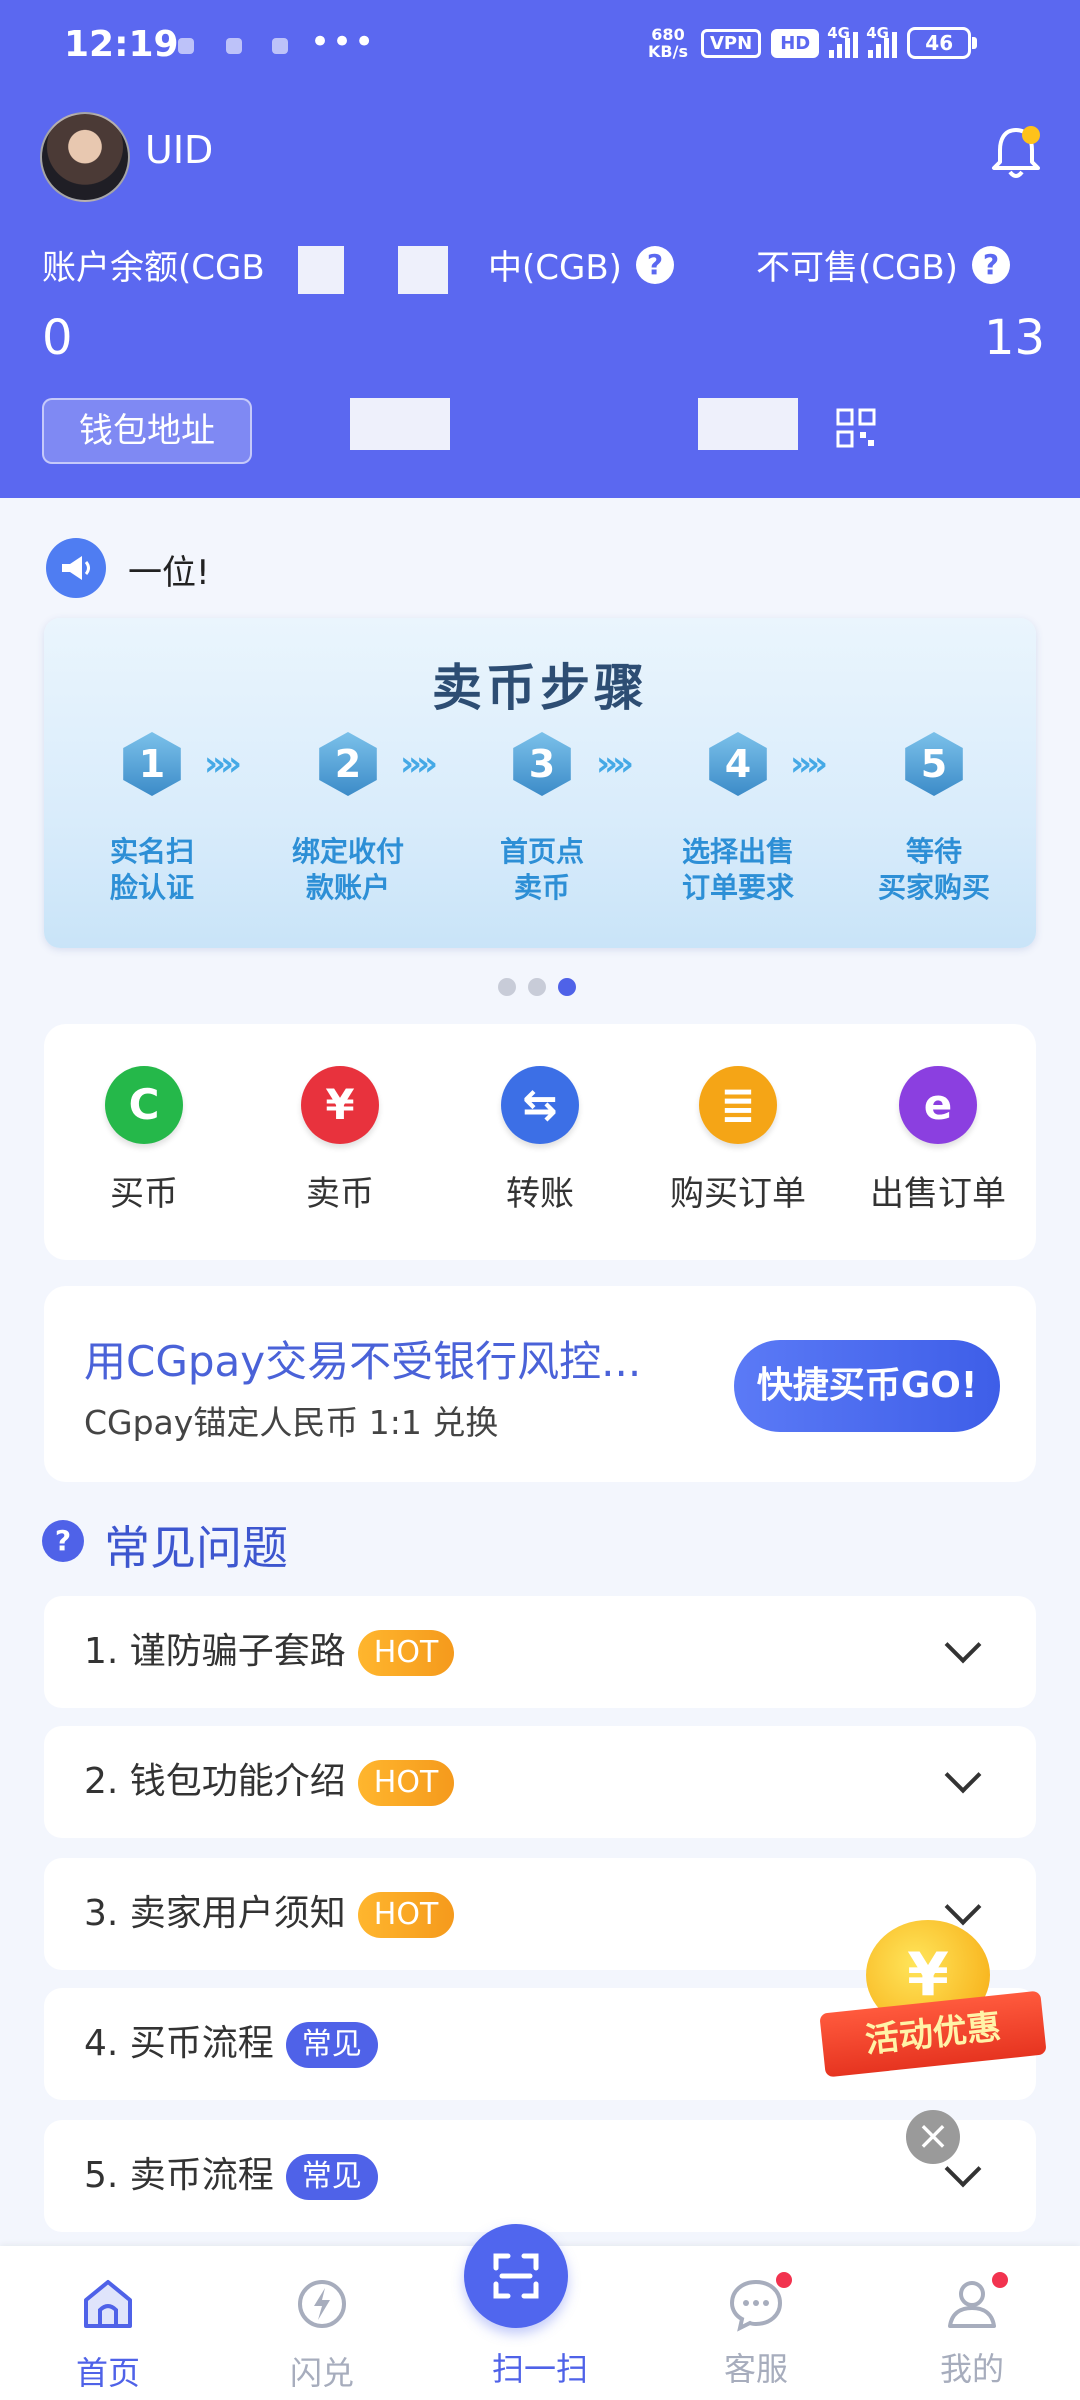  Describe the element at coordinates (107, 2373) in the screenshot. I see `nav-label: 首页` at that location.